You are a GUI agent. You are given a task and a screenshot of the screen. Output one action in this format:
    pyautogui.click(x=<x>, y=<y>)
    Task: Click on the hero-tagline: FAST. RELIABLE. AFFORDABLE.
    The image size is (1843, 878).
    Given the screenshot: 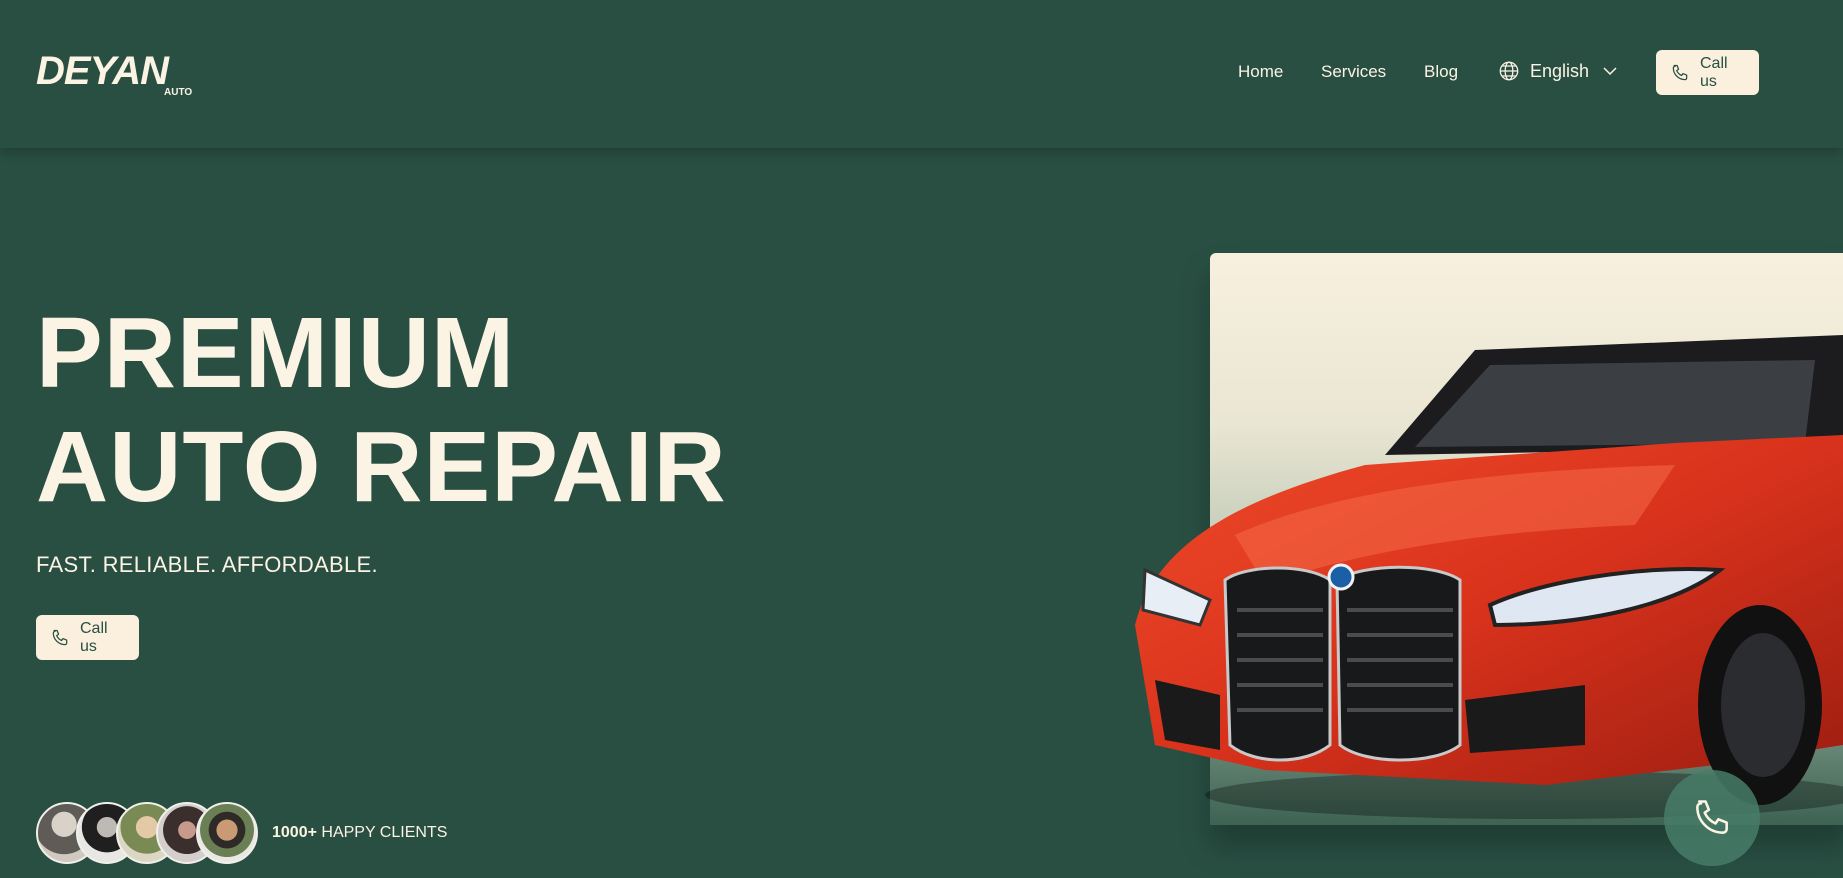 What is the action you would take?
    pyautogui.click(x=207, y=564)
    